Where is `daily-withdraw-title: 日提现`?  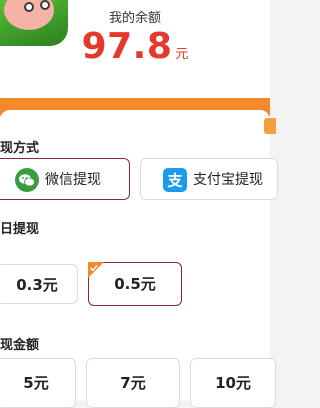 daily-withdraw-title: 日提现 is located at coordinates (20, 229).